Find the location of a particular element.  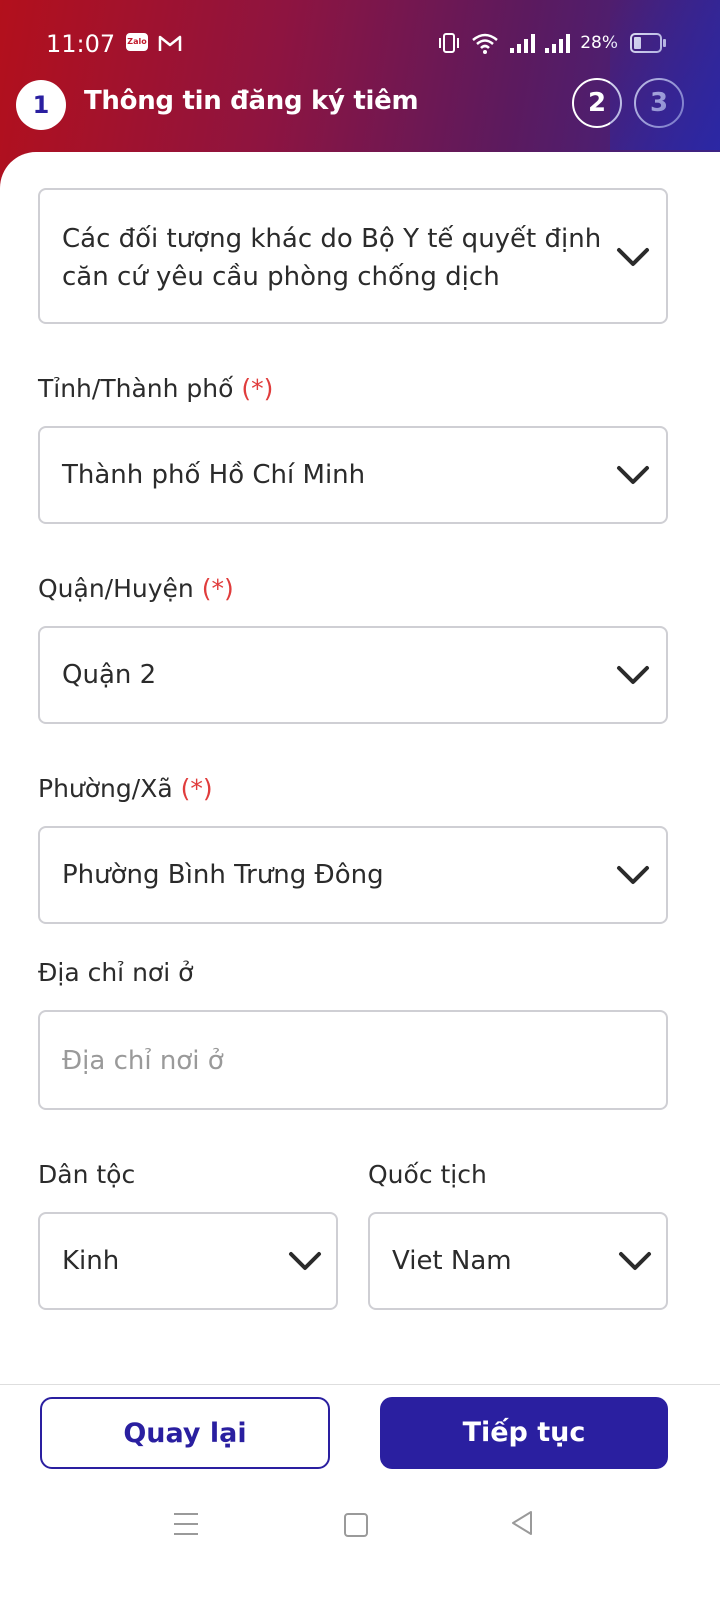

page-title: Thông tin đăng ký tiêm is located at coordinates (251, 101).